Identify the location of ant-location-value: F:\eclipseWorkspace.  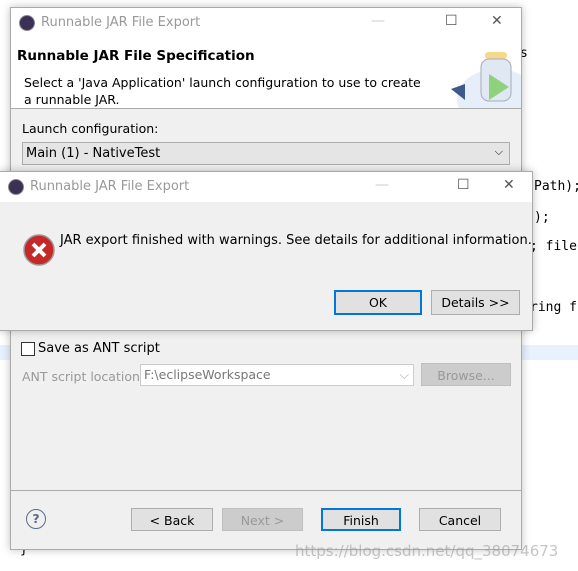
(207, 374).